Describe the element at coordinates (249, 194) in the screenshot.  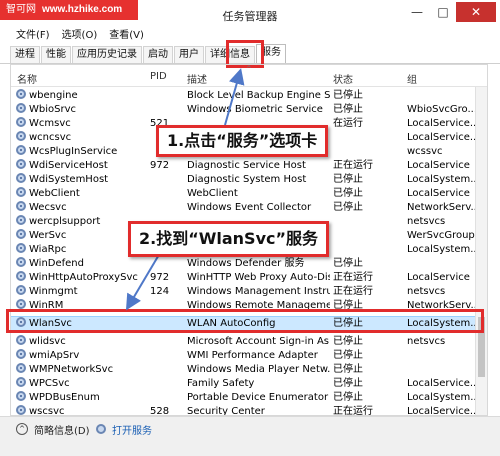
I see `table-row: WebClient WebClient 已停止 LocalService` at that location.